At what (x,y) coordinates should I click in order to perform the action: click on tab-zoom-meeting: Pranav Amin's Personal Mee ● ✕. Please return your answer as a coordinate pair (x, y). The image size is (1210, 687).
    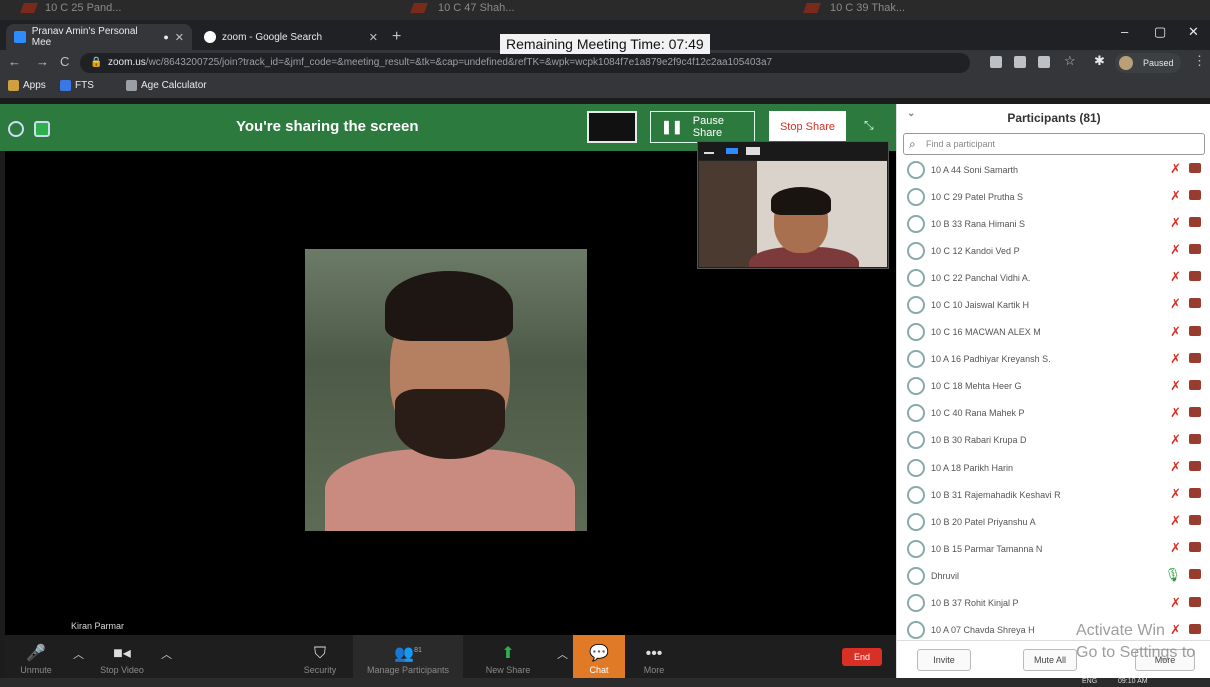
    Looking at the image, I should click on (99, 37).